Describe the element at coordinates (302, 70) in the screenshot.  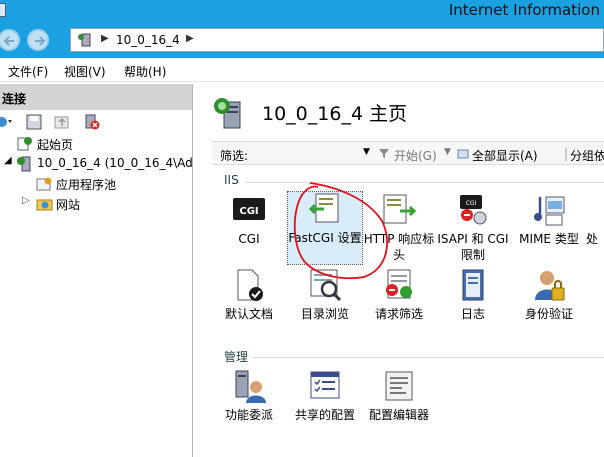
I see `menu-bar: 文件(F) 视图(V) 帮助(H)` at that location.